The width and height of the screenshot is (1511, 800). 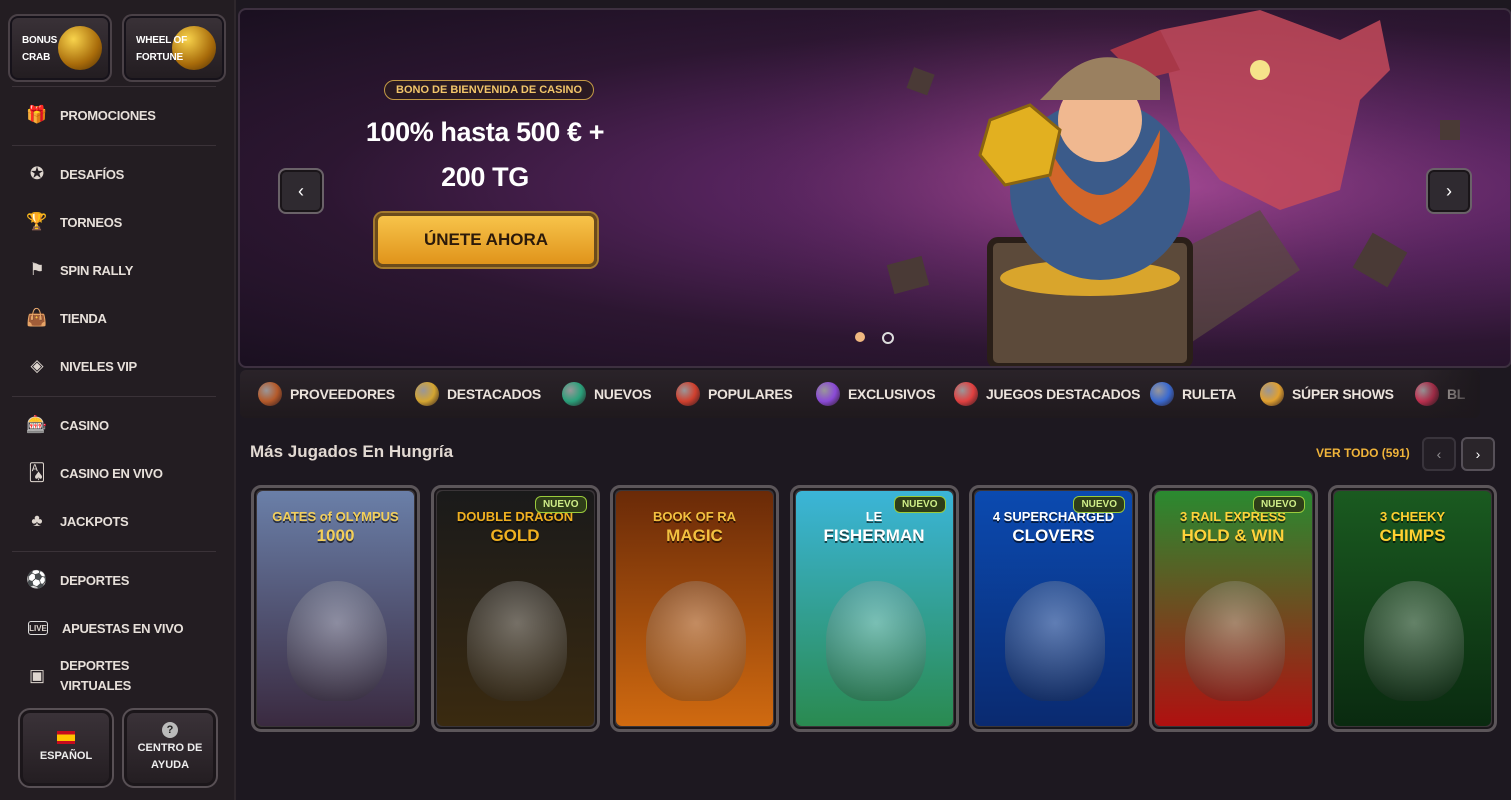 I want to click on bonus-crab-card: BONUS CRAB, so click(x=60, y=48).